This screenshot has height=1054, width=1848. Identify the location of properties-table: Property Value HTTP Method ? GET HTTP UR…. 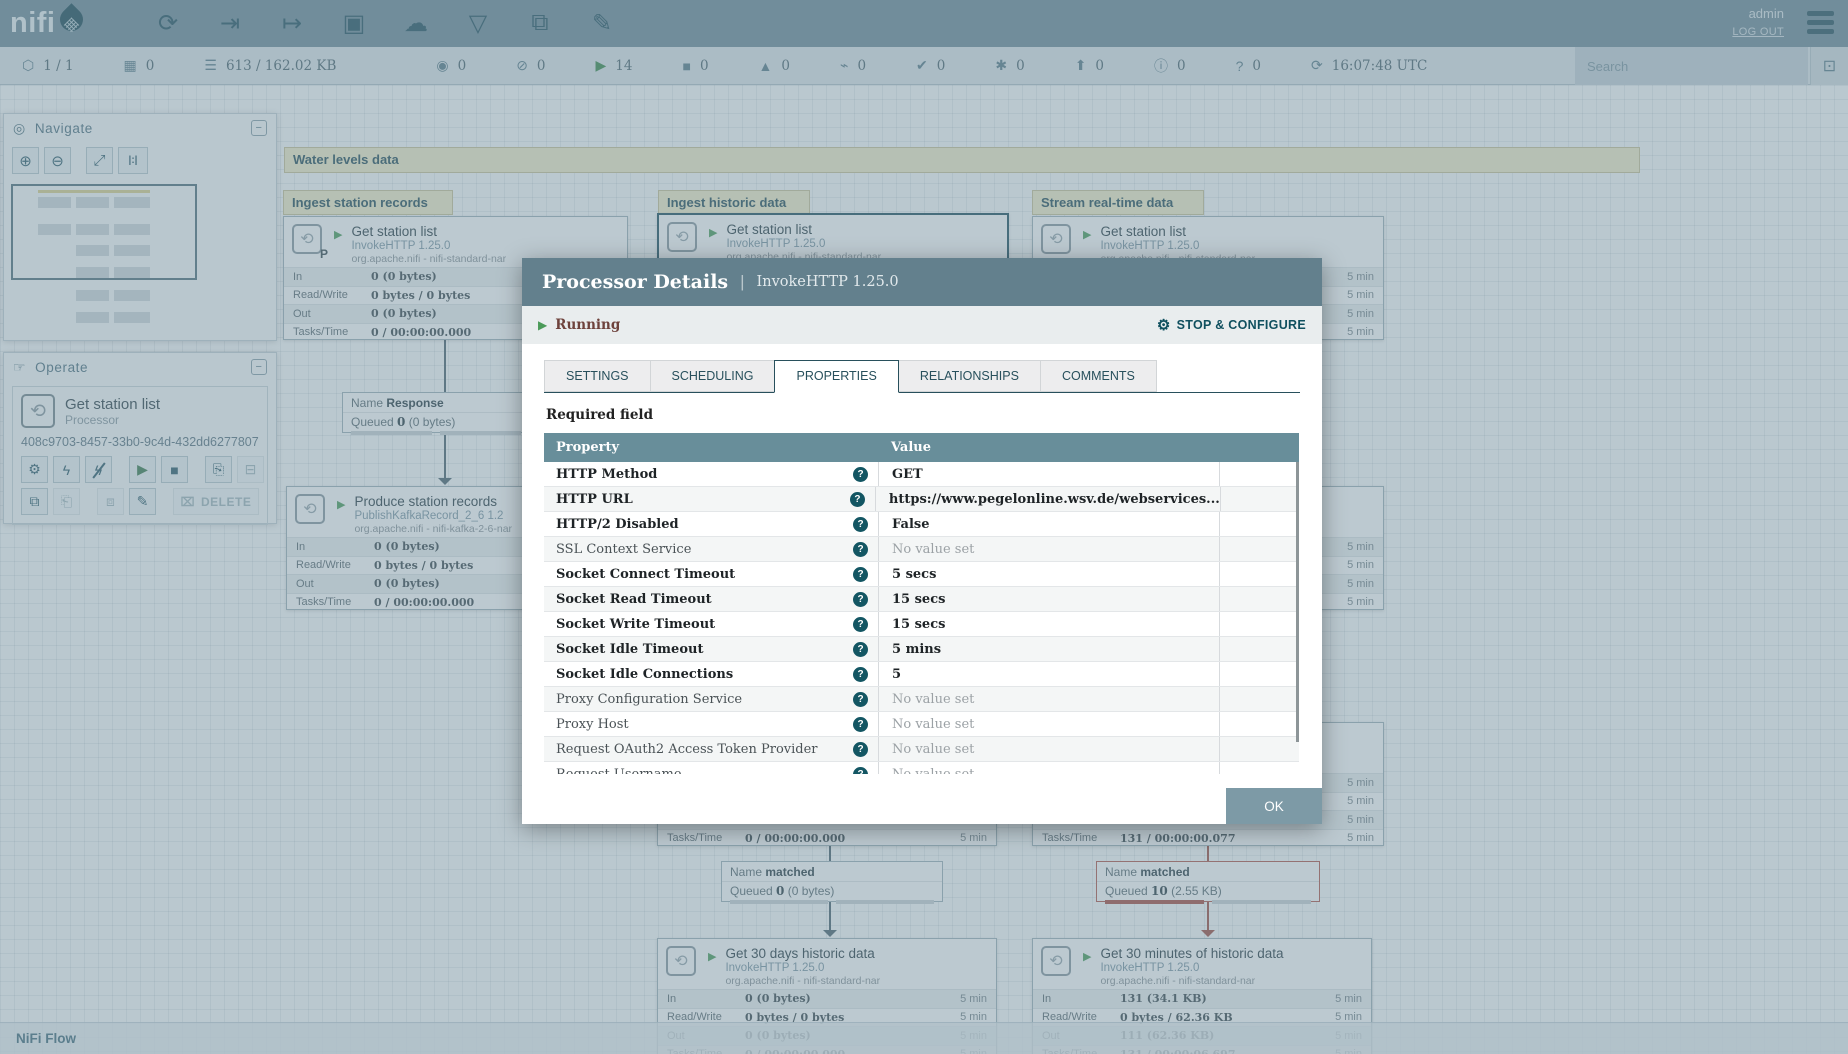
(921, 603).